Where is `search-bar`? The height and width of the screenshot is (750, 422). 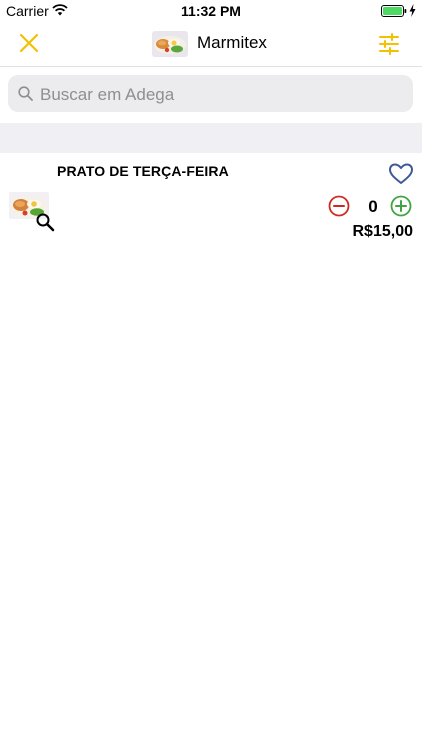
search-bar is located at coordinates (210, 94).